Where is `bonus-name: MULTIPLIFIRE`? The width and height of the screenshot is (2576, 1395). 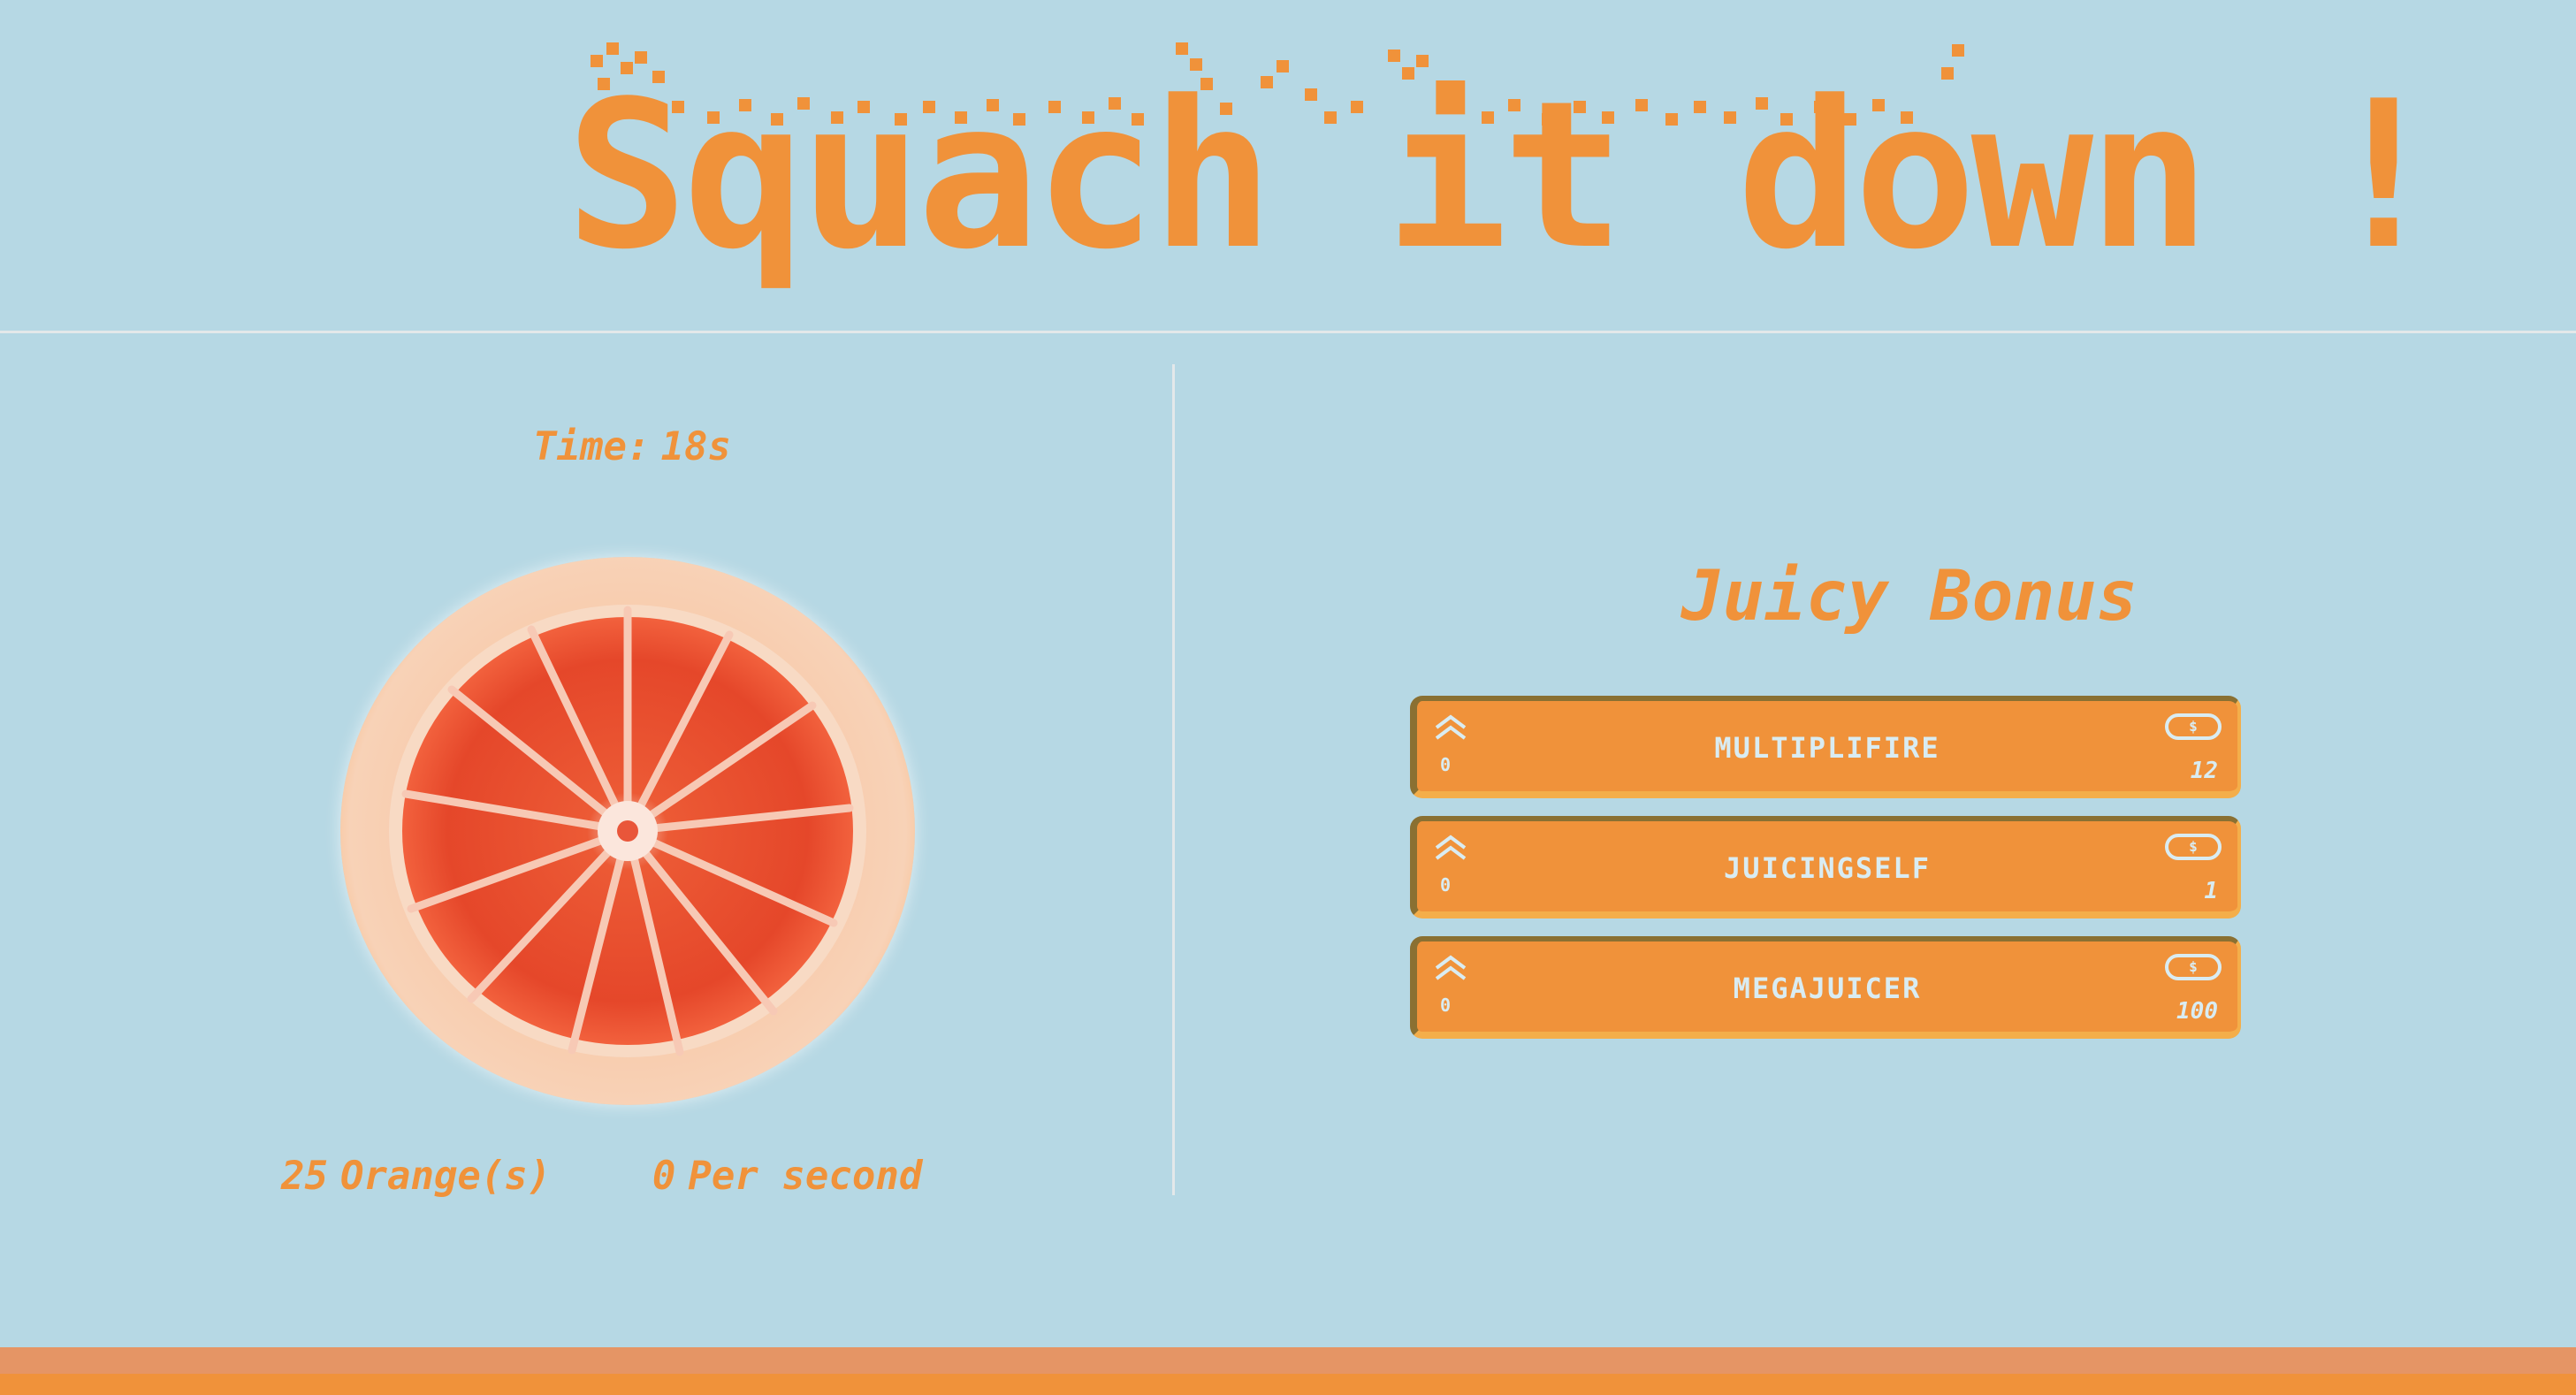
bonus-name: MULTIPLIFIRE is located at coordinates (1827, 748).